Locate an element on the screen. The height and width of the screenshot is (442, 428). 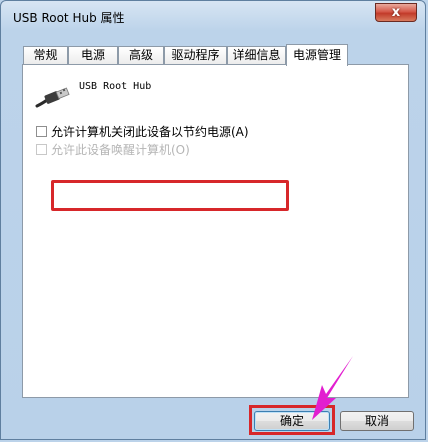
window-title: USB Root Hub 属性 is located at coordinates (69, 18).